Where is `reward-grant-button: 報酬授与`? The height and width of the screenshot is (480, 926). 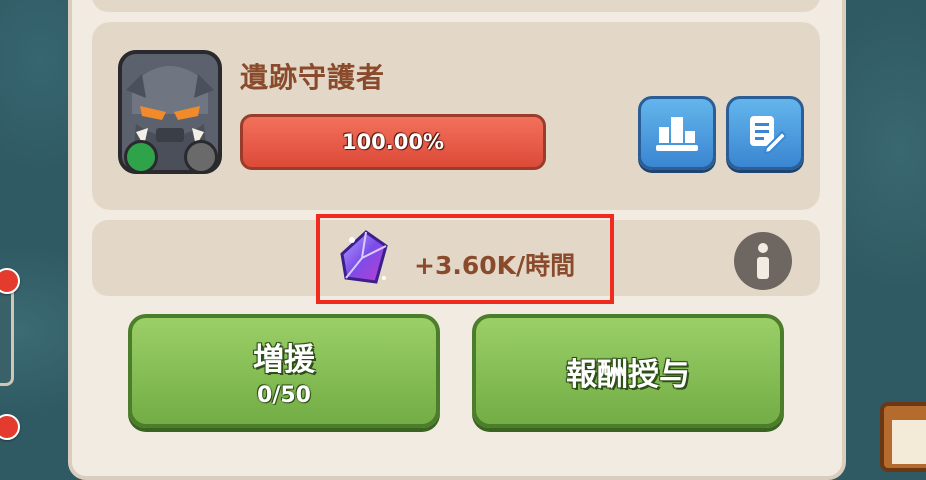 reward-grant-button: 報酬授与 is located at coordinates (628, 371).